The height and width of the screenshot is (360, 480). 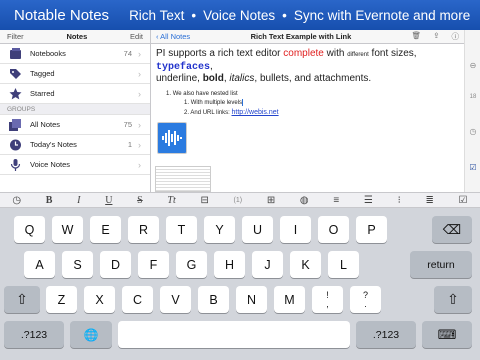 I want to click on key-c: C, so click(x=137, y=299).